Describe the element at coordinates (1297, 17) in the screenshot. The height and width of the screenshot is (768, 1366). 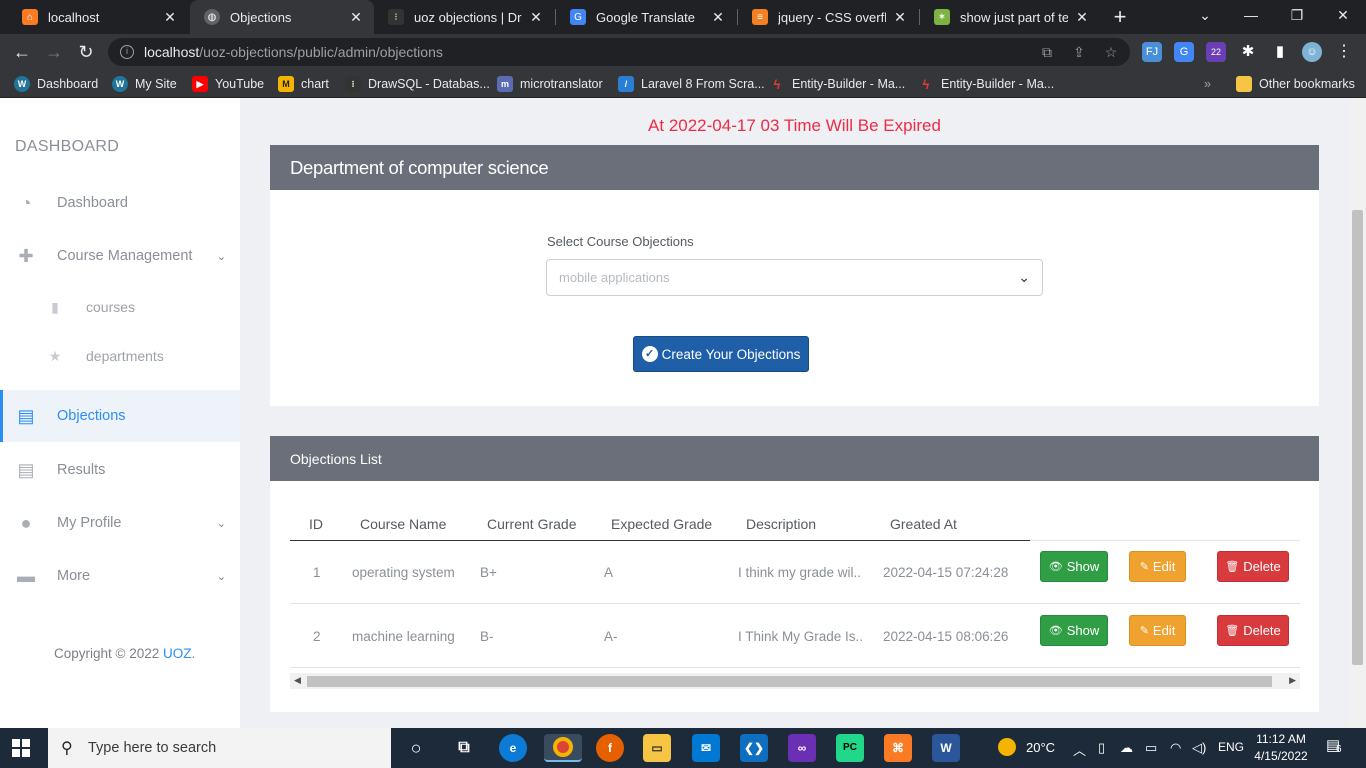
I see `restore-button: ❐` at that location.